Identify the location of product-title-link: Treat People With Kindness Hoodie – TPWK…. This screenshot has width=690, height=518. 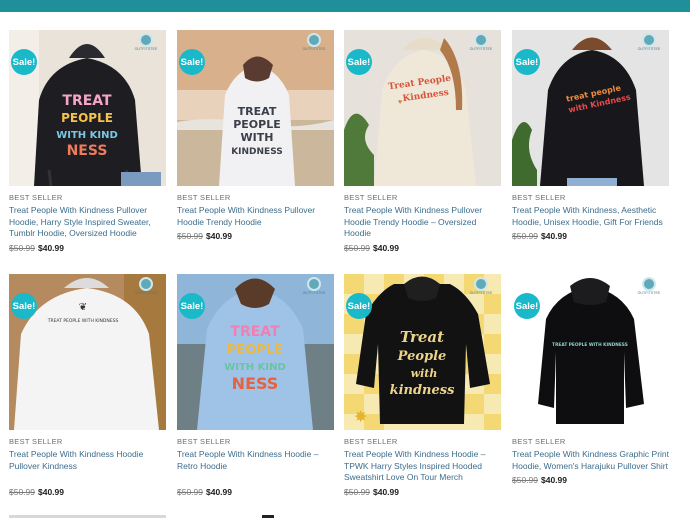
(422, 466).